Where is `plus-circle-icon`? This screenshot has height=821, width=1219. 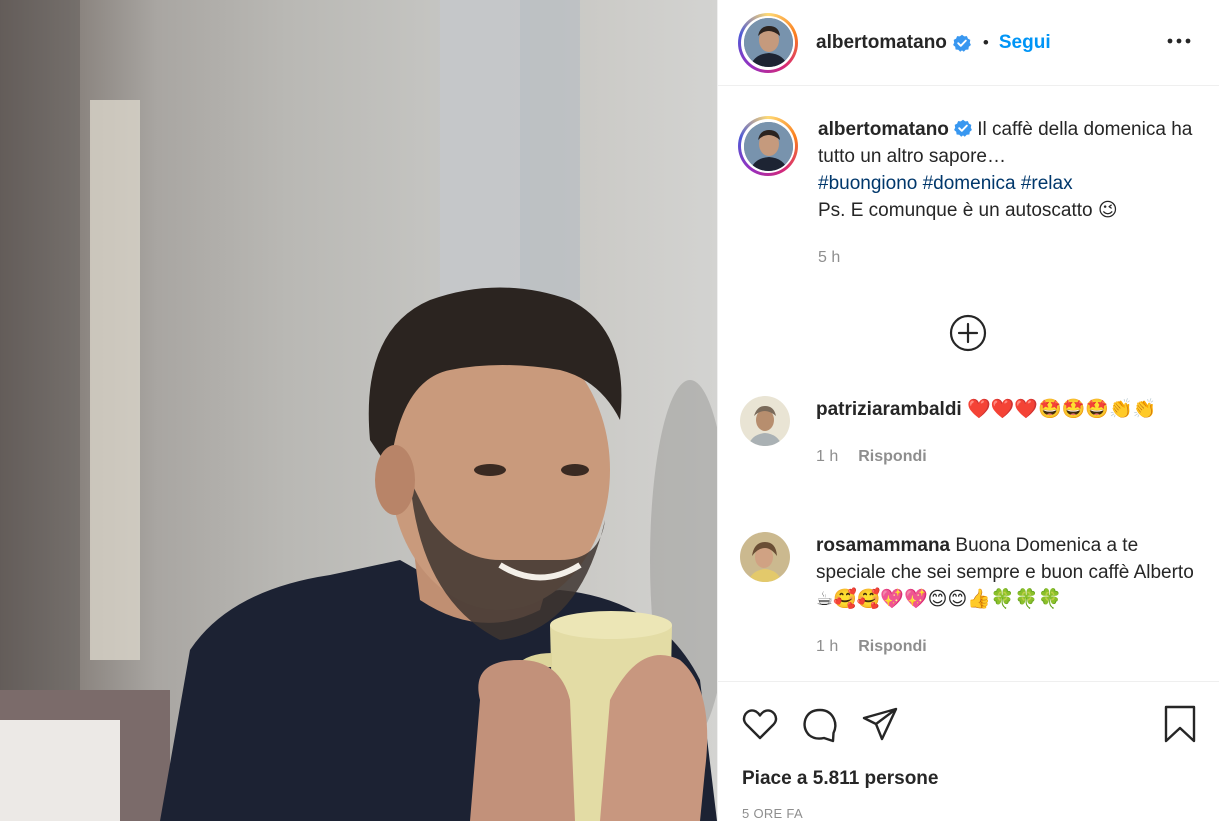
plus-circle-icon is located at coordinates (968, 333).